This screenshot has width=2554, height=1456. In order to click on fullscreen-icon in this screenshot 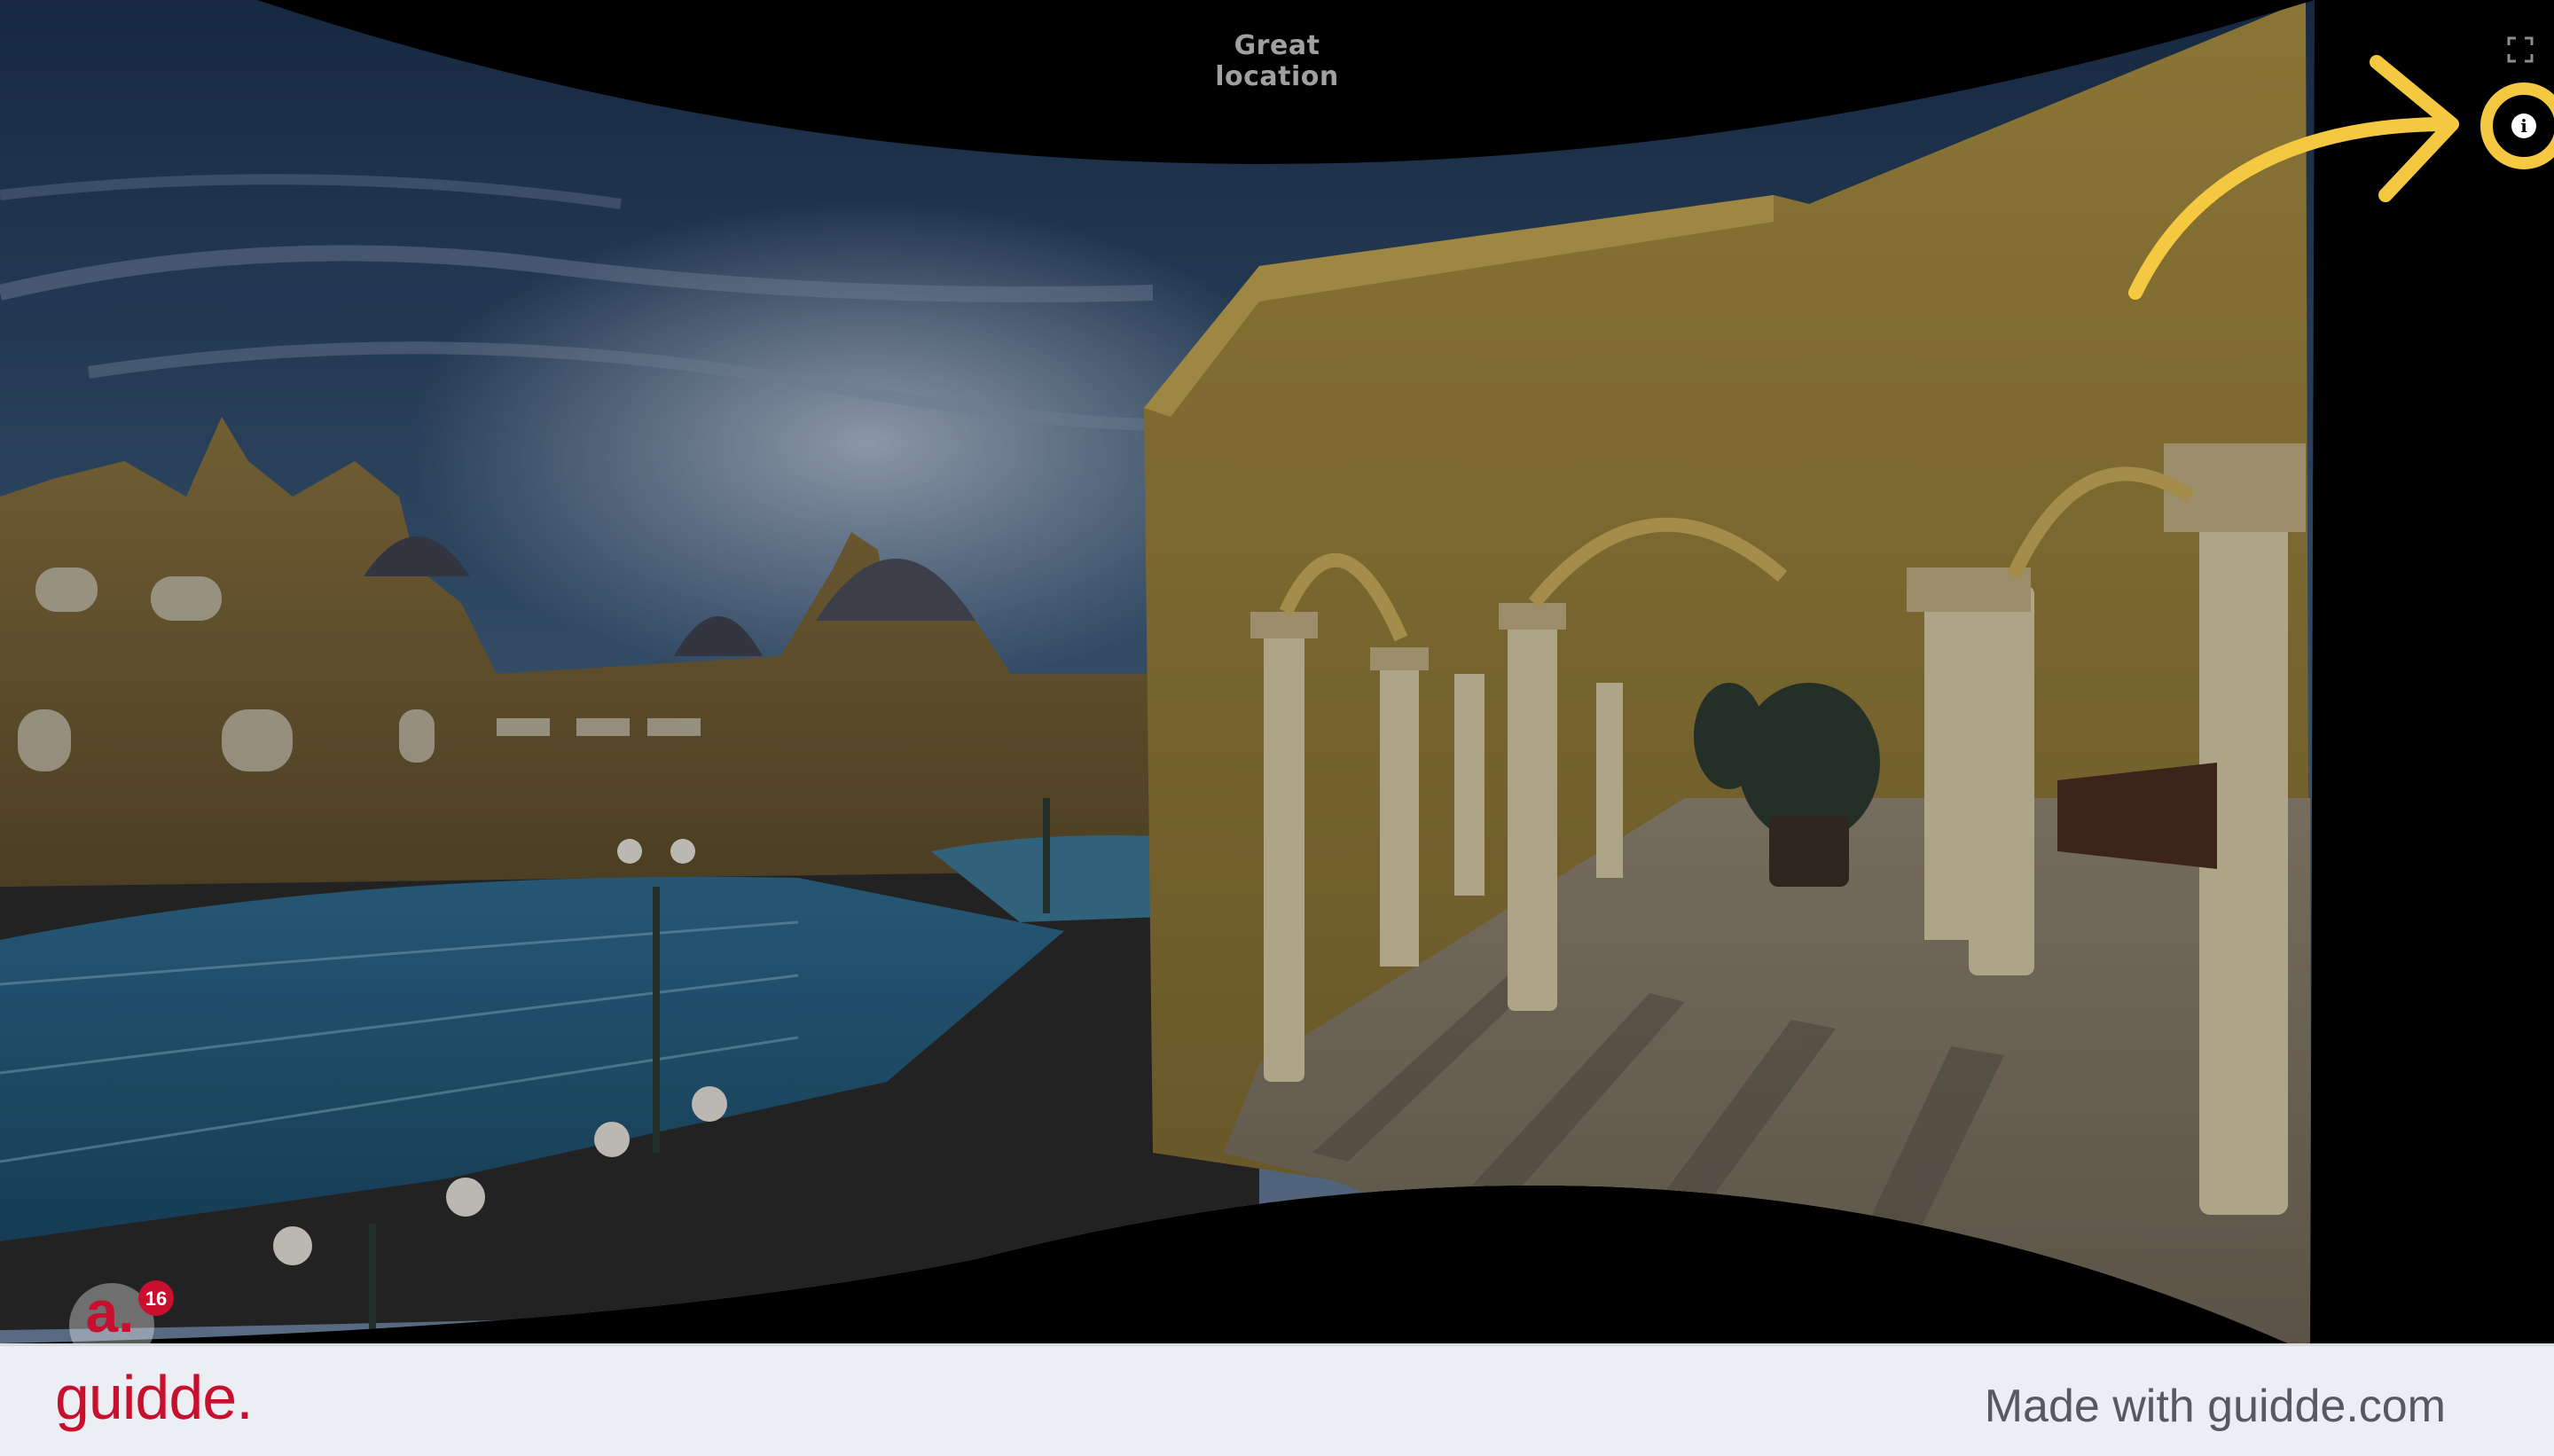, I will do `click(2520, 49)`.